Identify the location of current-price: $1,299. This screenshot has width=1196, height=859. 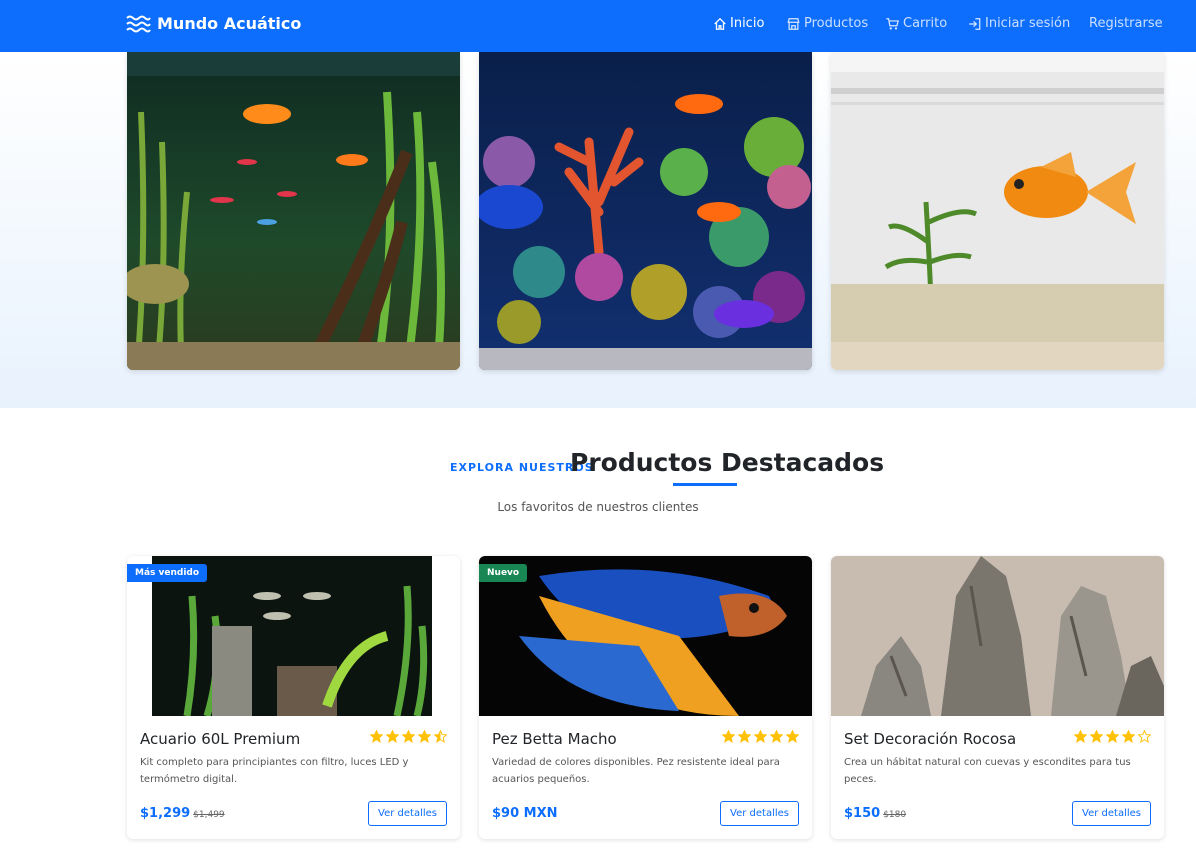
(165, 813).